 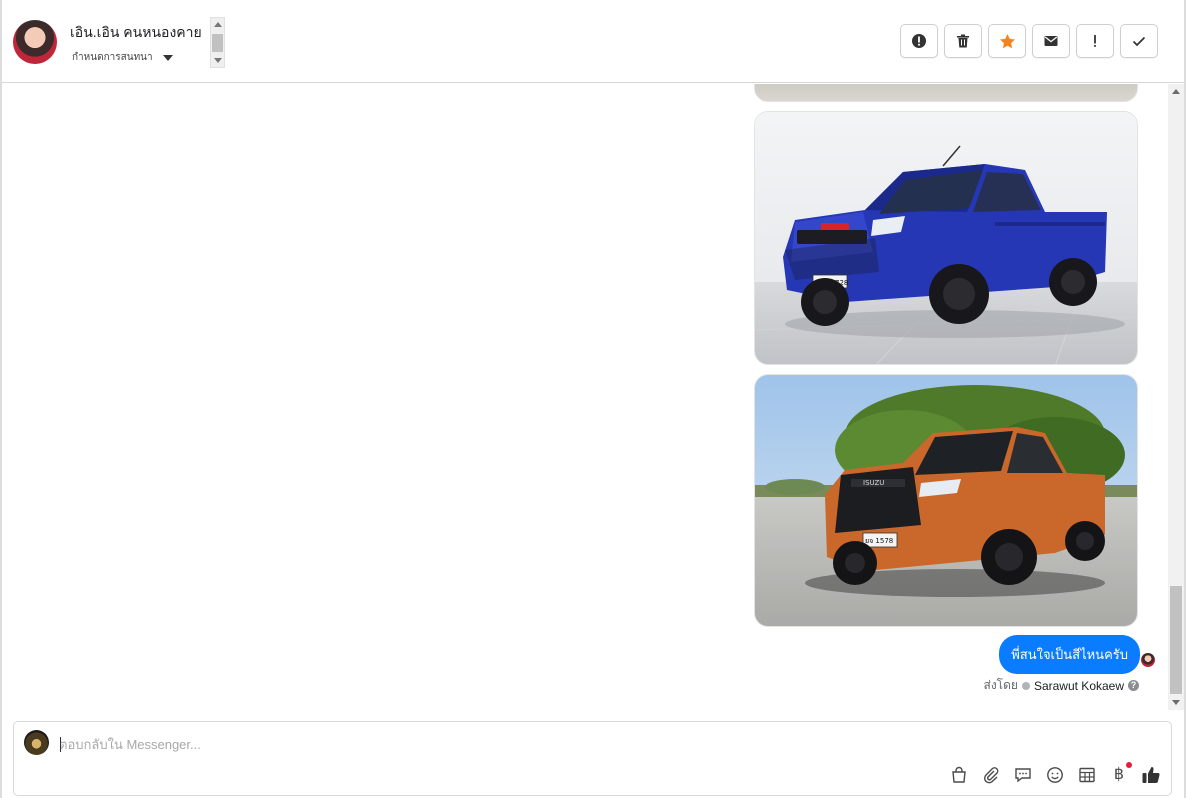 I want to click on contact-avatar, so click(x=35, y=42).